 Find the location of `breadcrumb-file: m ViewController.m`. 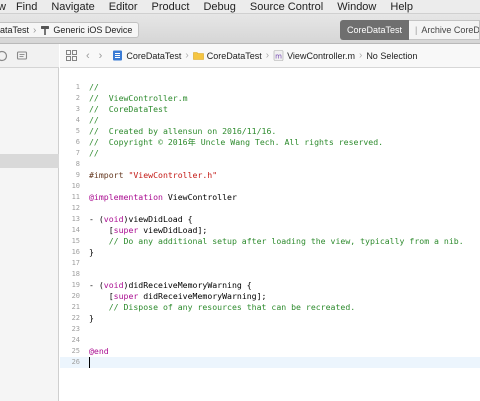

breadcrumb-file: m ViewController.m is located at coordinates (314, 55).